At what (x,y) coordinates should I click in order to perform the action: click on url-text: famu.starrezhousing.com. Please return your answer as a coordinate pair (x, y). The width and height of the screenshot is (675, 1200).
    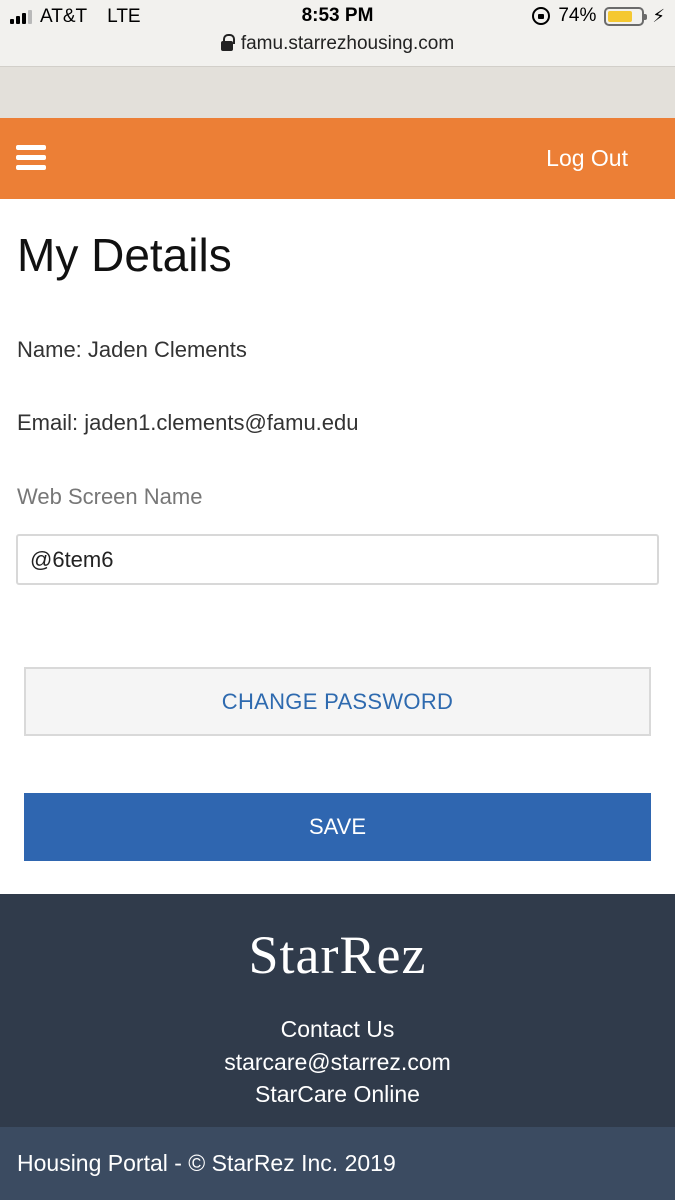
    Looking at the image, I should click on (347, 43).